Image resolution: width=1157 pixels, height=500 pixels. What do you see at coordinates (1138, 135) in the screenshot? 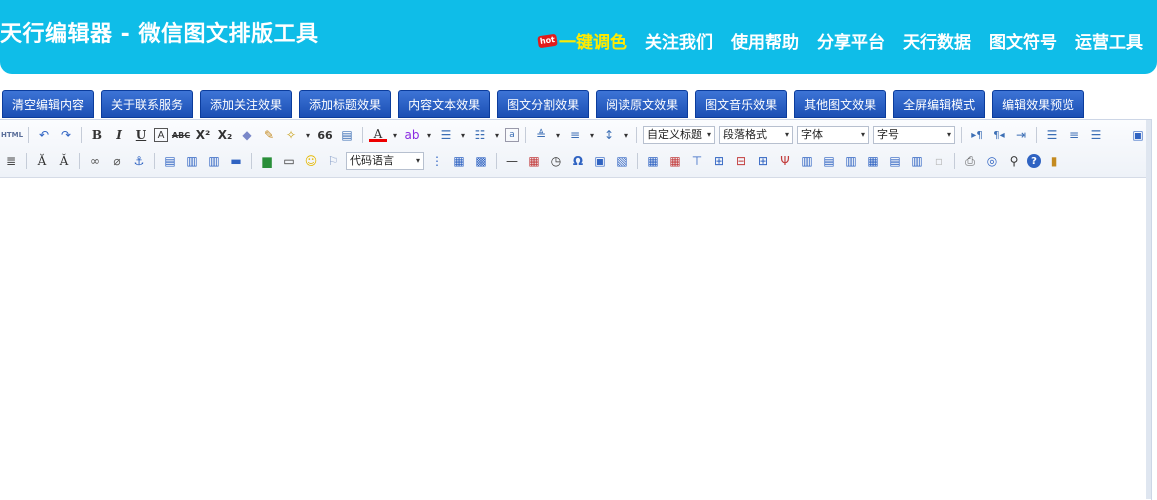
I see `fullscreen-icon: ▣` at bounding box center [1138, 135].